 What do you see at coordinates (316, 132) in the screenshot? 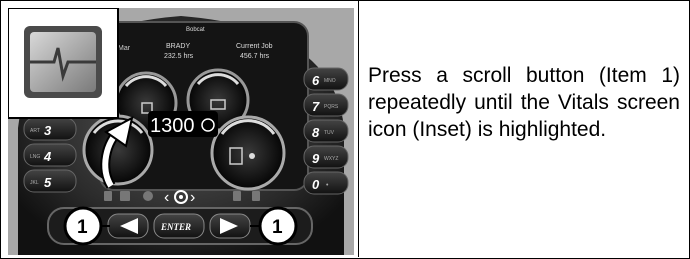
I see `key-8: 8` at bounding box center [316, 132].